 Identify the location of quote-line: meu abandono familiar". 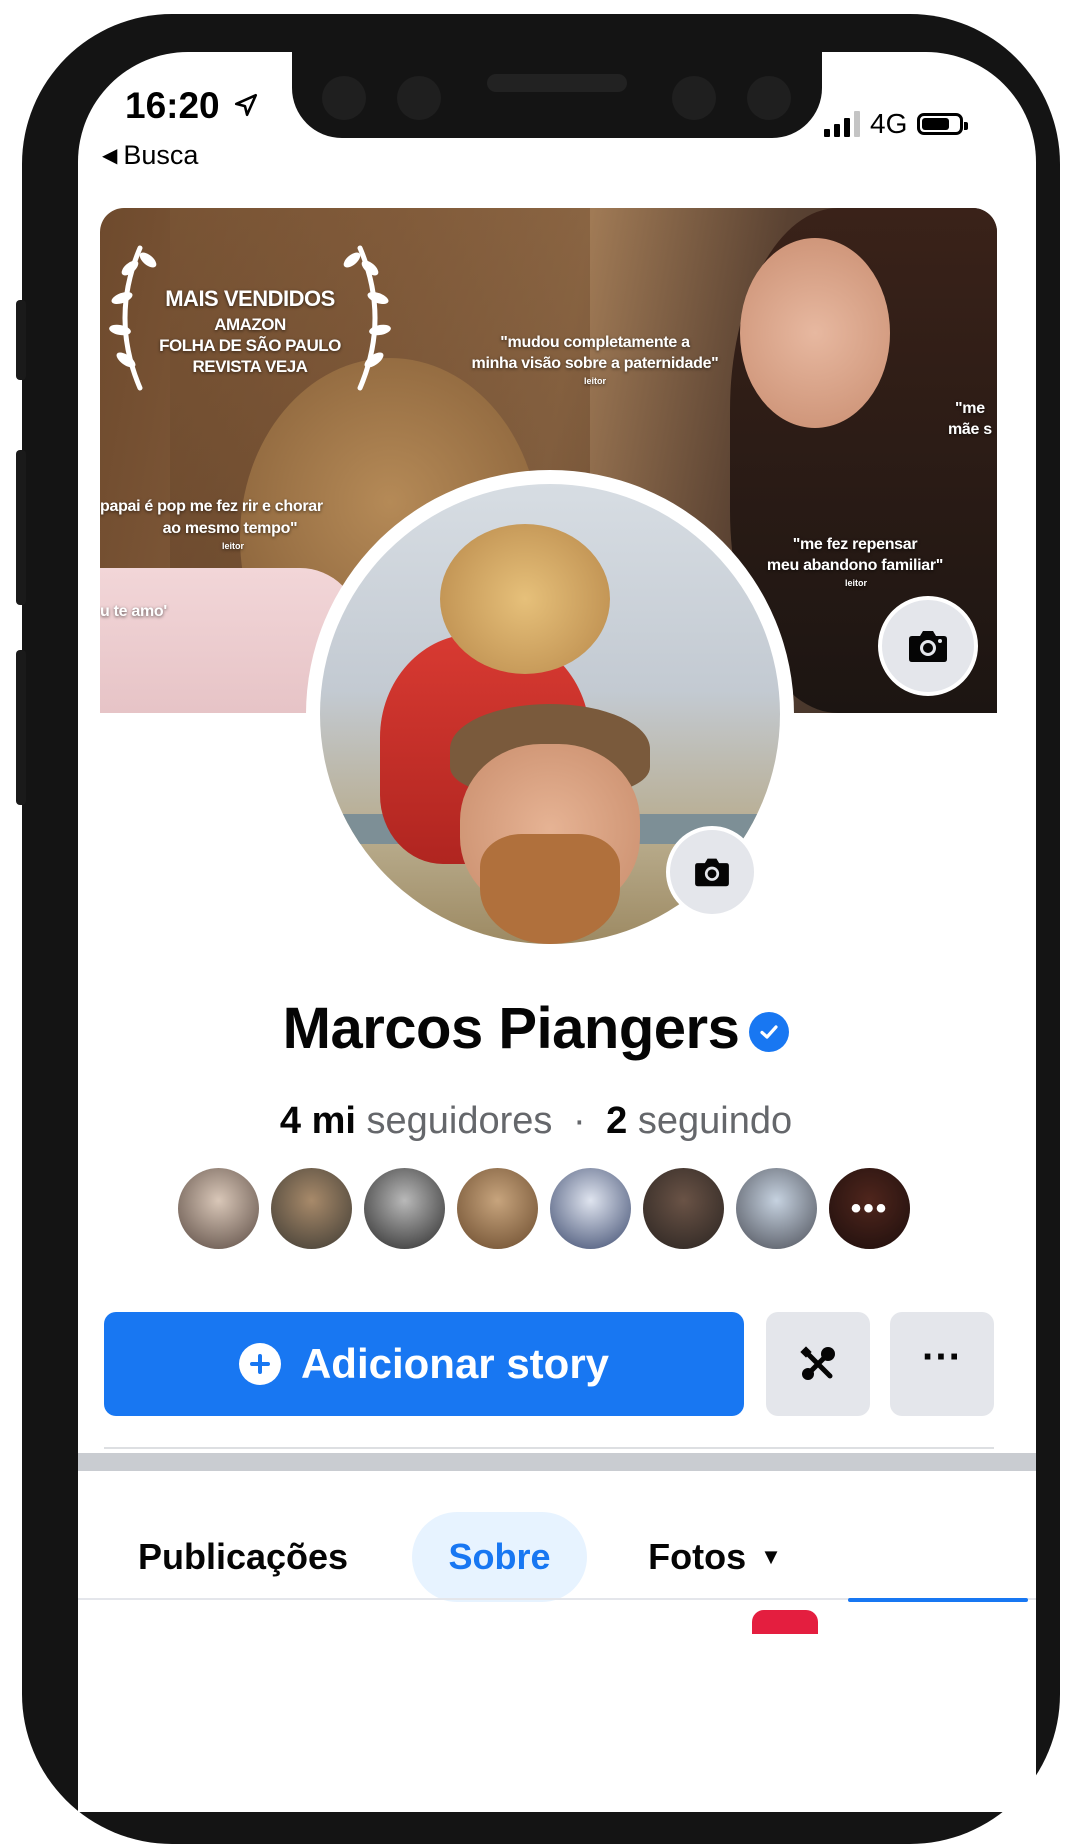
(855, 565).